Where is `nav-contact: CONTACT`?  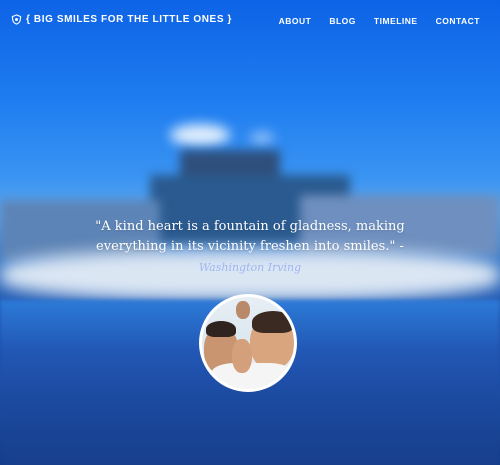
nav-contact: CONTACT is located at coordinates (458, 21).